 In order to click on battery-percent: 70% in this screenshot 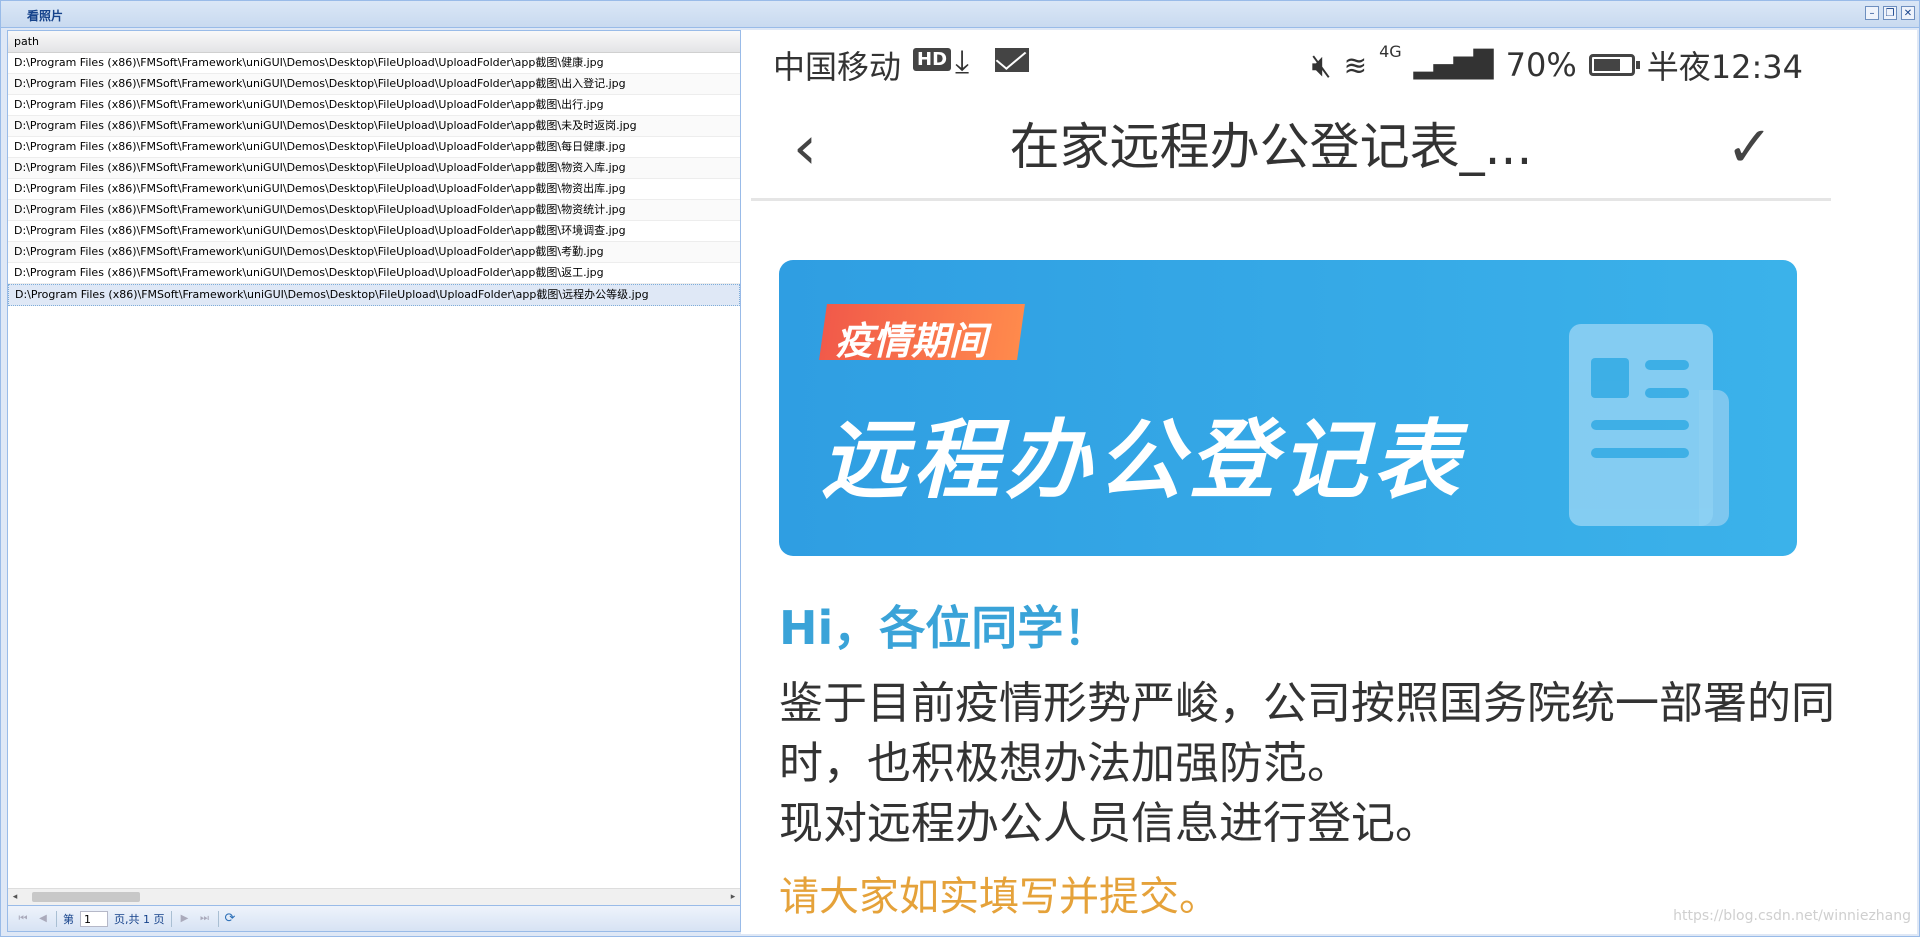, I will do `click(1541, 65)`.